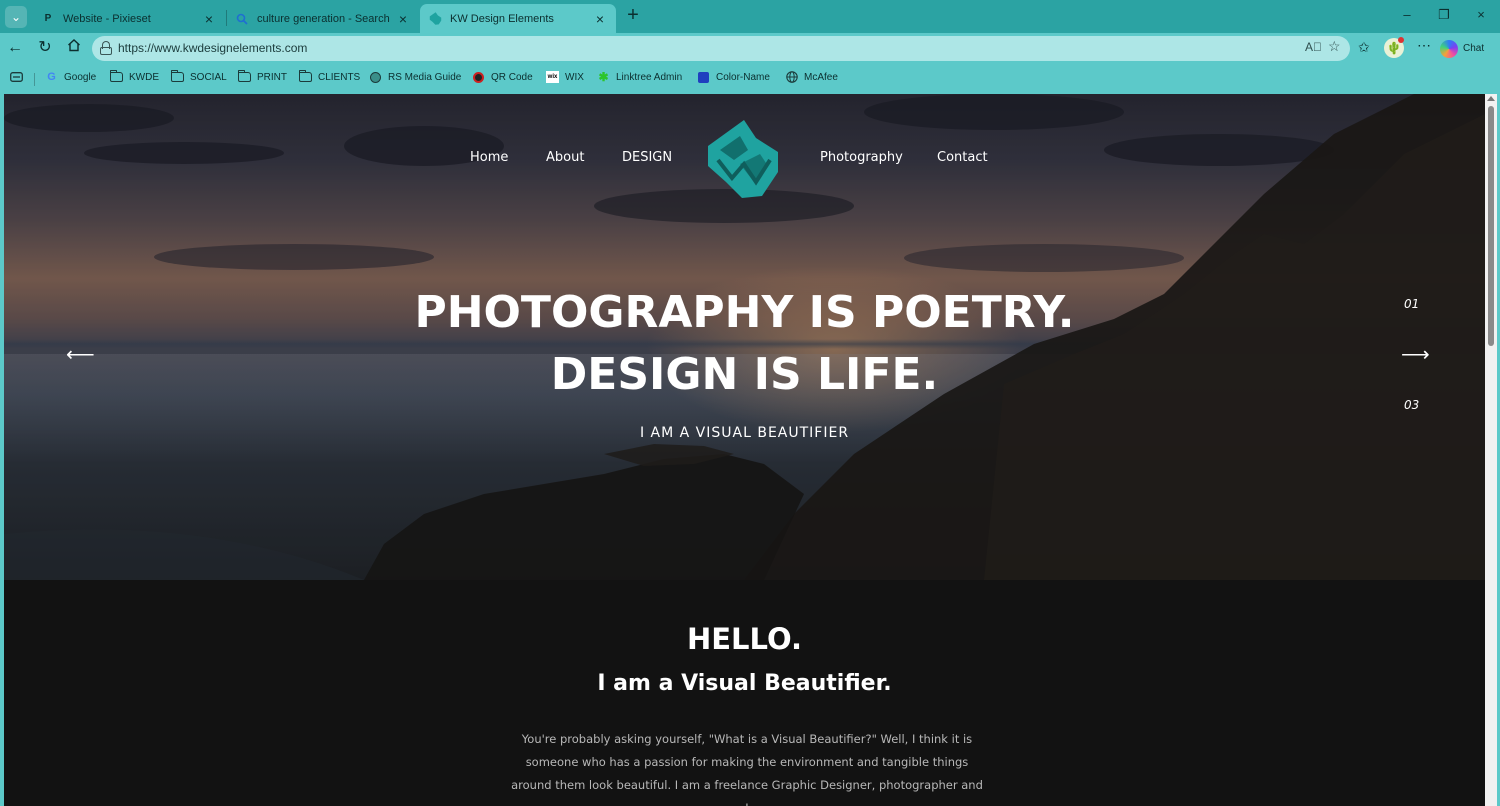 The image size is (1500, 806). Describe the element at coordinates (743, 77) in the screenshot. I see `bookmark-label: Color-Name` at that location.